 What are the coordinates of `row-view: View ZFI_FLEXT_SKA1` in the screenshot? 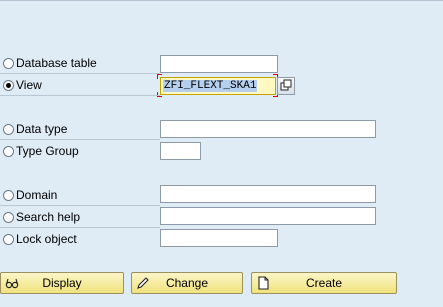 It's located at (221, 85).